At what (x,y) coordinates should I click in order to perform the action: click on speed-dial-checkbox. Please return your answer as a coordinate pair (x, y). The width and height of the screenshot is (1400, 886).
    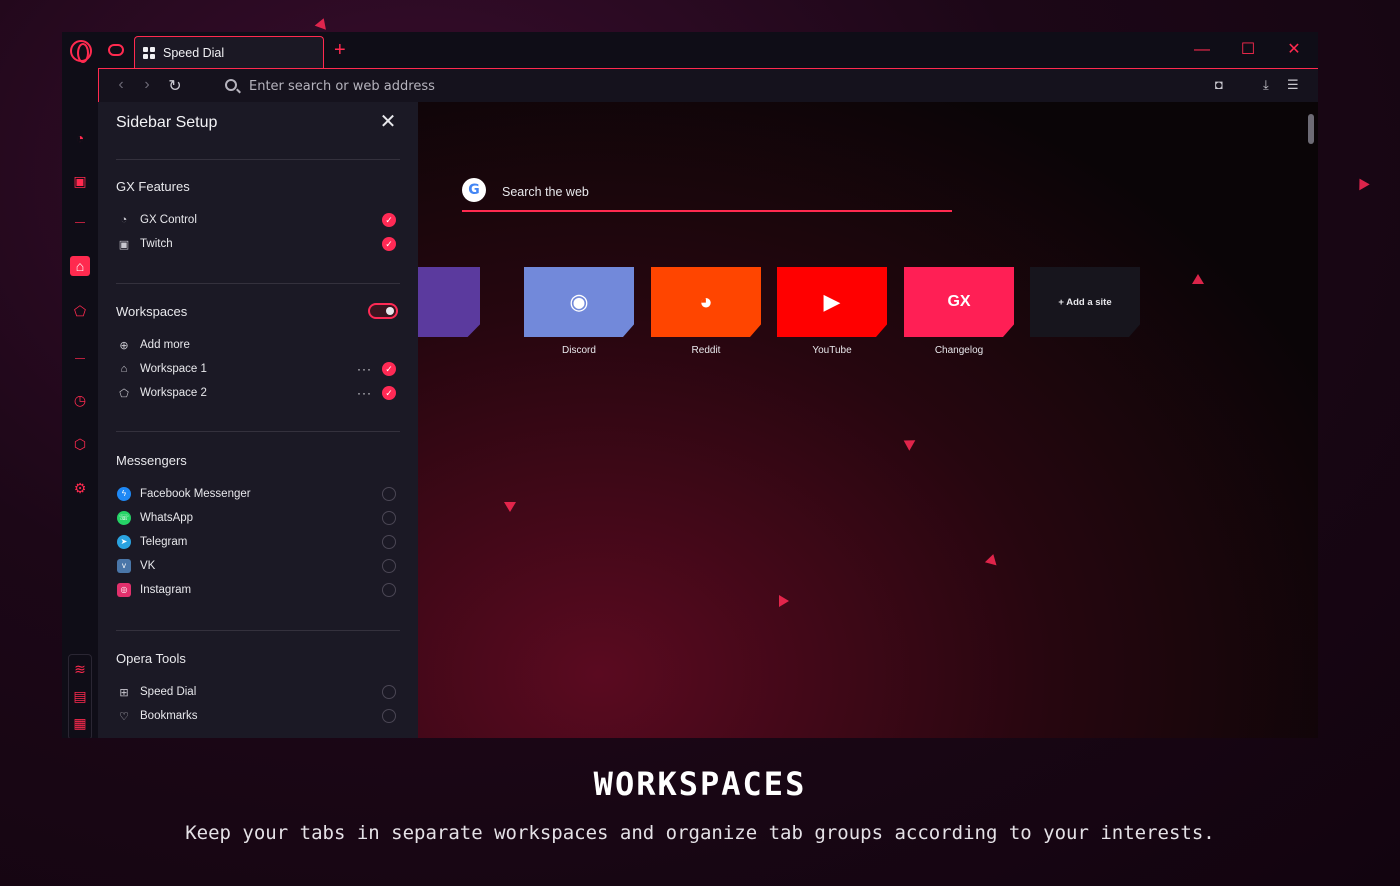
    Looking at the image, I should click on (389, 692).